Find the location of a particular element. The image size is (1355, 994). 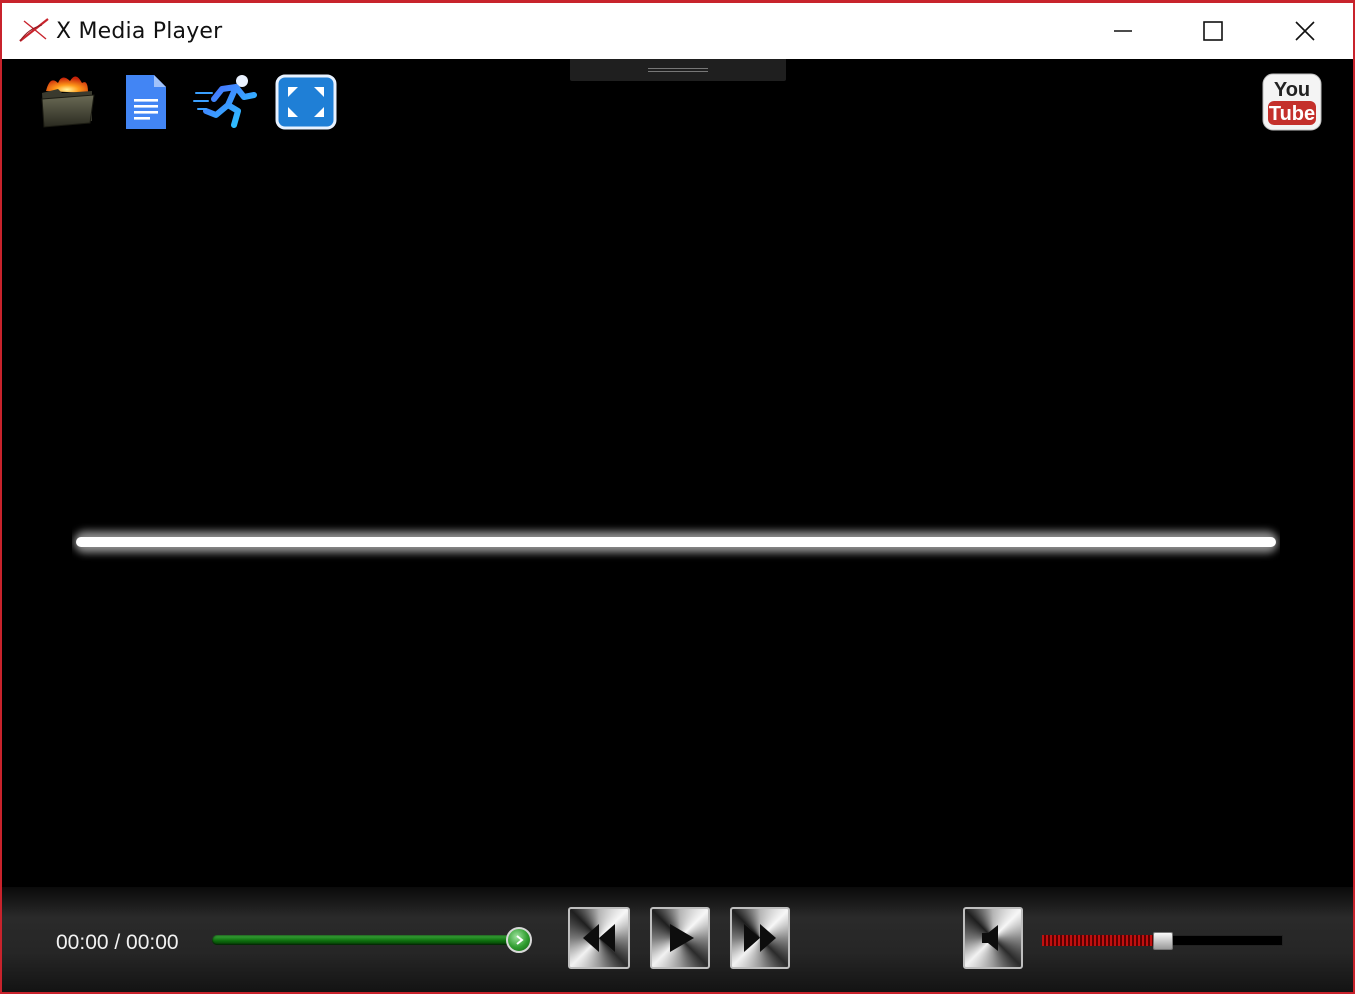

drag-handle is located at coordinates (678, 70).